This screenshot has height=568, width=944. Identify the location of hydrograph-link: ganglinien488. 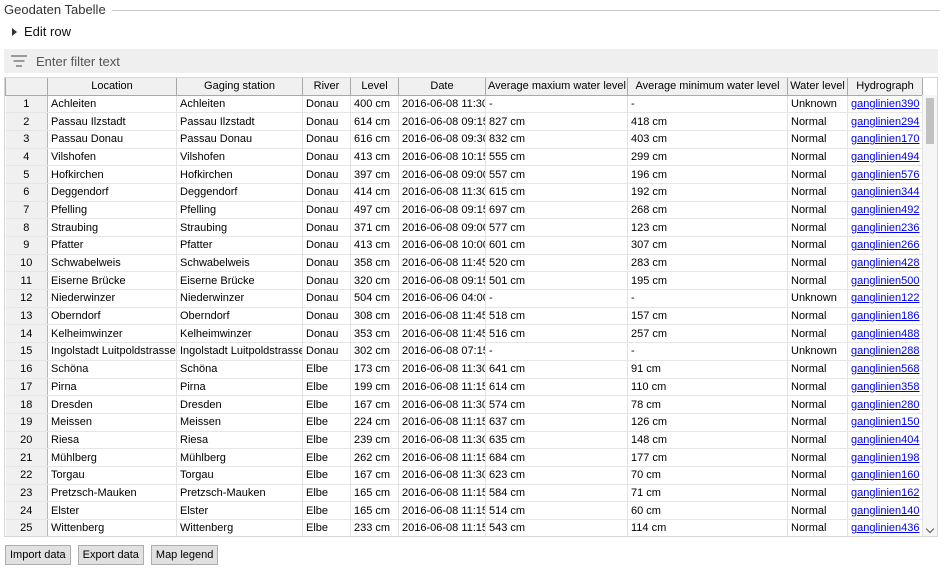
(885, 334).